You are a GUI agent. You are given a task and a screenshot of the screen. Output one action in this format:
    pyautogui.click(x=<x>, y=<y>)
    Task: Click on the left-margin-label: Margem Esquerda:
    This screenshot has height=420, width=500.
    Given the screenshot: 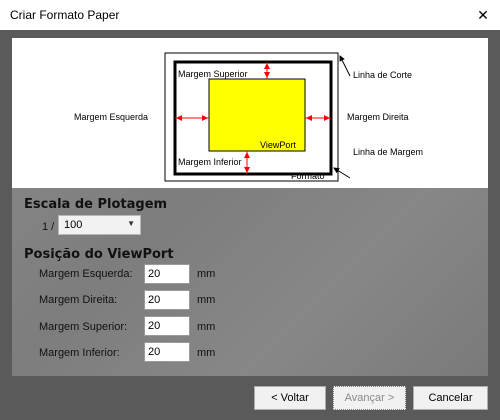 What is the action you would take?
    pyautogui.click(x=86, y=274)
    